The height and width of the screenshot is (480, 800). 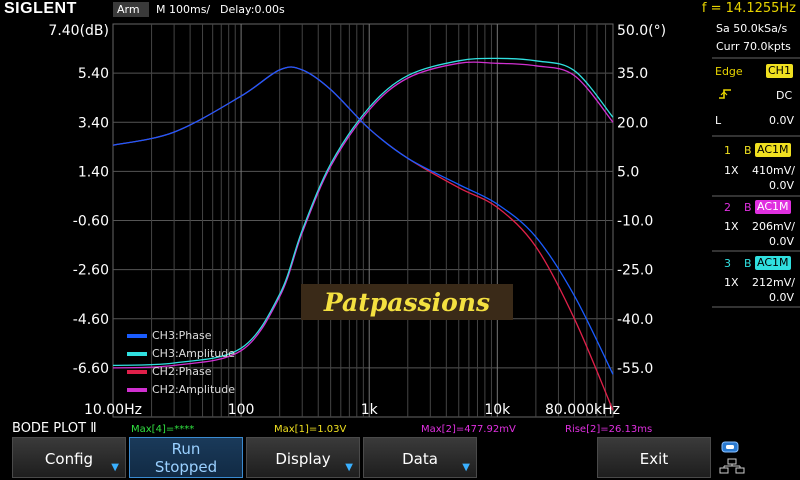 I want to click on sample-rate: Sa 50.0kSa/s, so click(x=752, y=28).